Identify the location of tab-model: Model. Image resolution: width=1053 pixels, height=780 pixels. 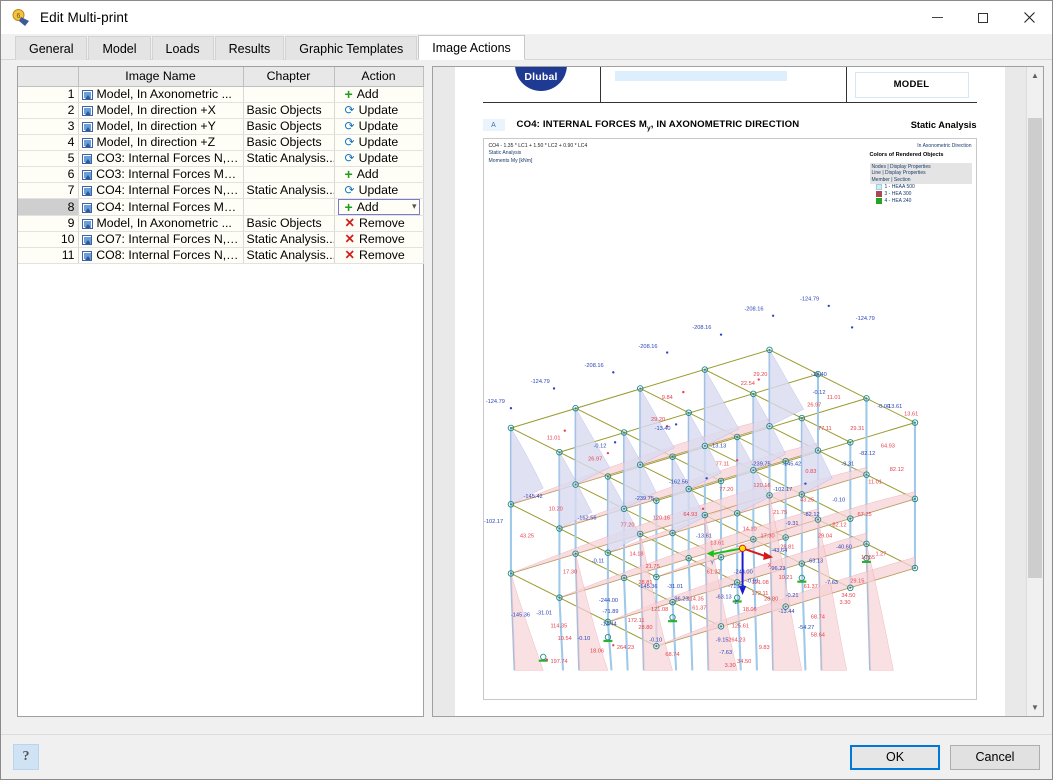
(119, 48).